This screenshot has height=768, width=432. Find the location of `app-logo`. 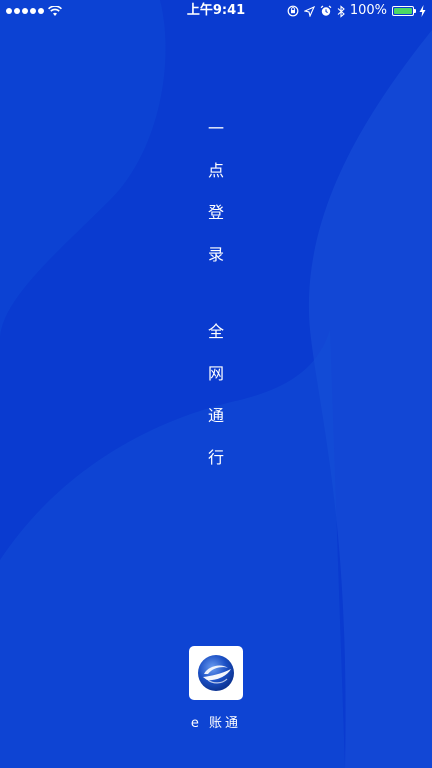

app-logo is located at coordinates (216, 673).